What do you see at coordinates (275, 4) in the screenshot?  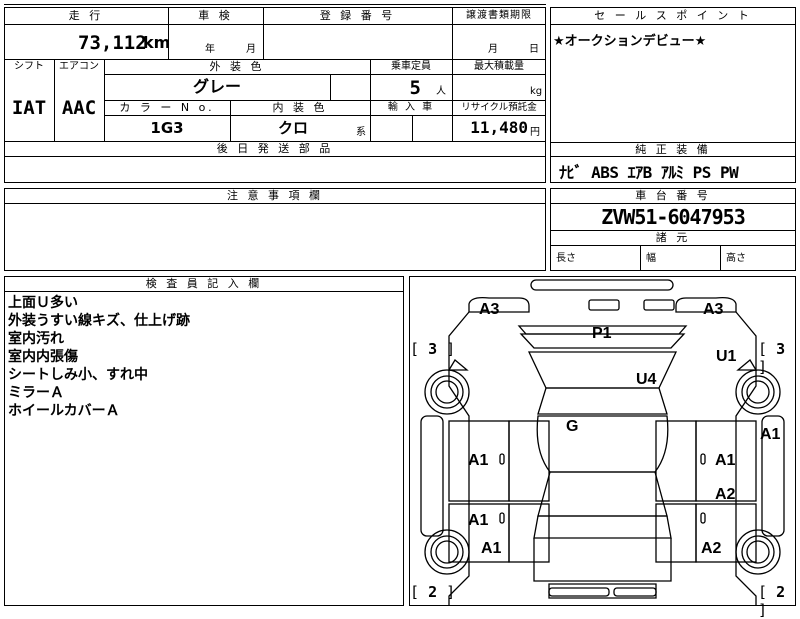 I see `top-strip-line` at bounding box center [275, 4].